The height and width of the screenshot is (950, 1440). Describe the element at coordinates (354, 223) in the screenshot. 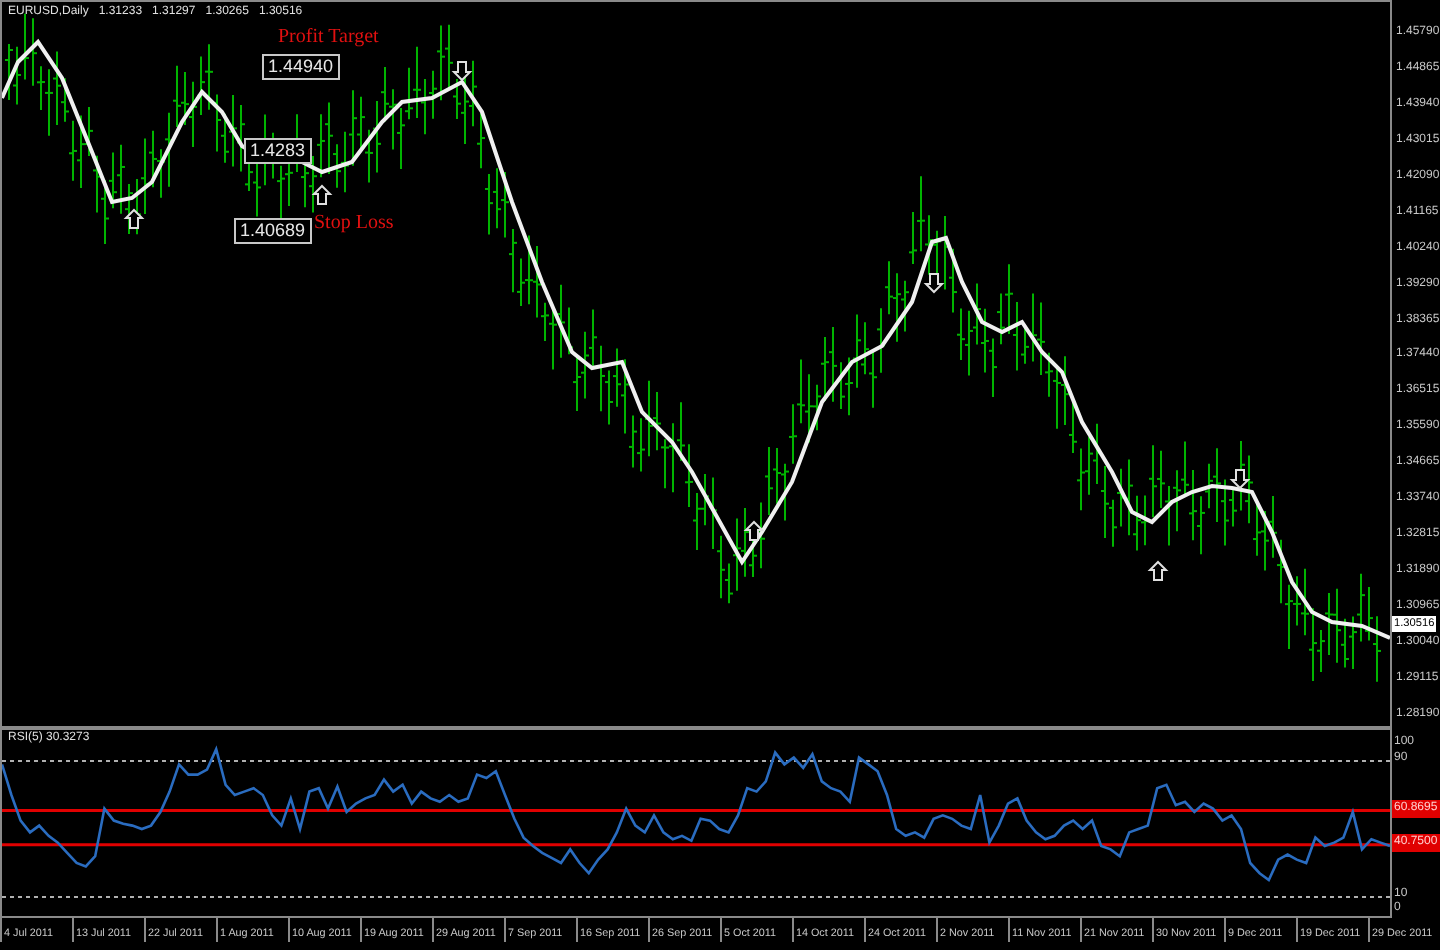

I see `stop-loss-label: Stop Loss` at that location.